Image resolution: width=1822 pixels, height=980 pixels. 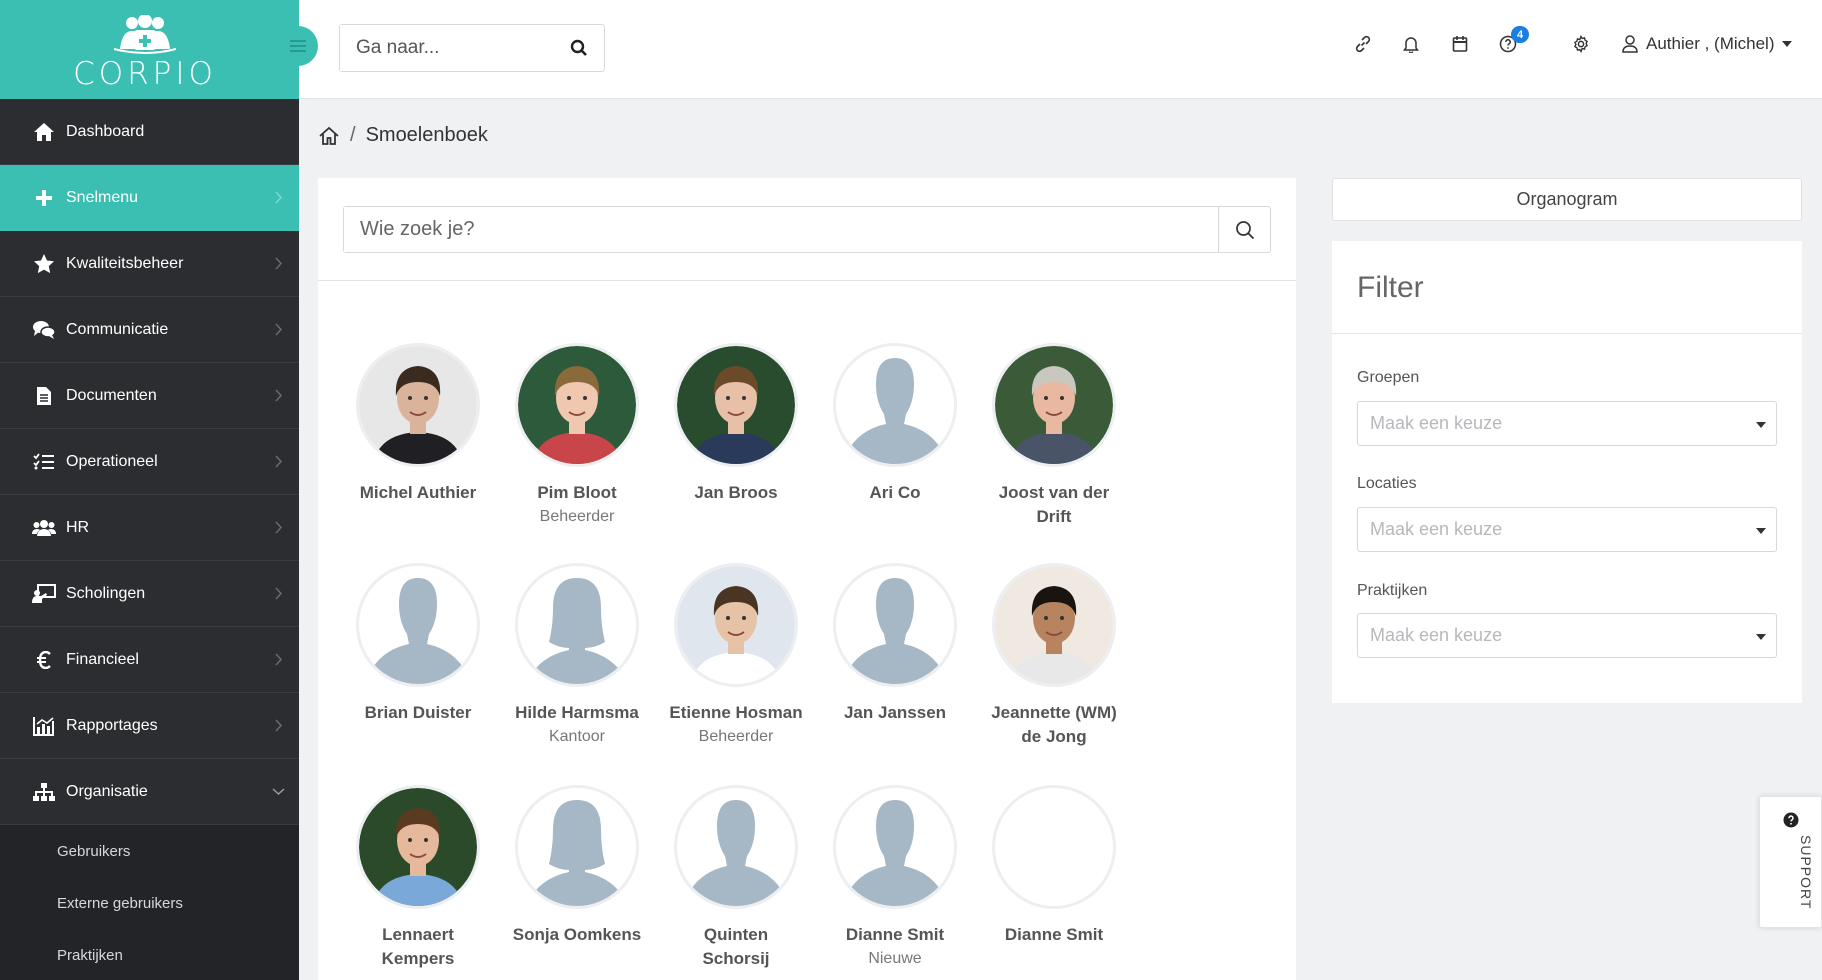 I want to click on person-card: Hilde Harmsma Kantoor, so click(x=577, y=656).